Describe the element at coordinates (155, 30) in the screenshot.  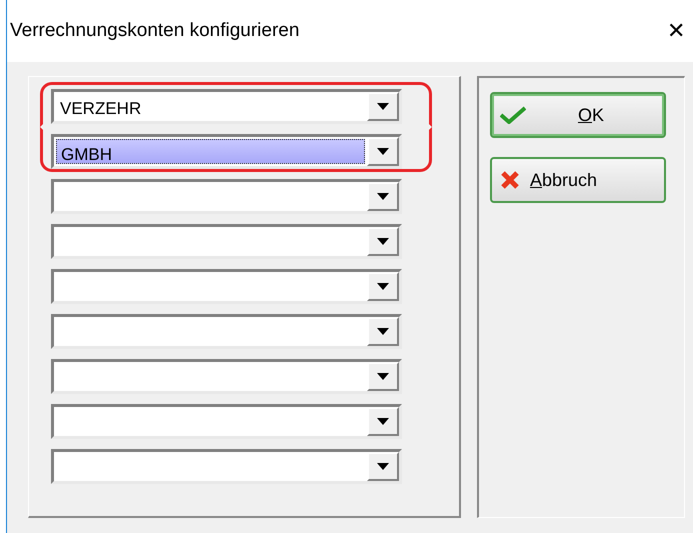
I see `window-title: Verrechnungskonten konfigurieren` at that location.